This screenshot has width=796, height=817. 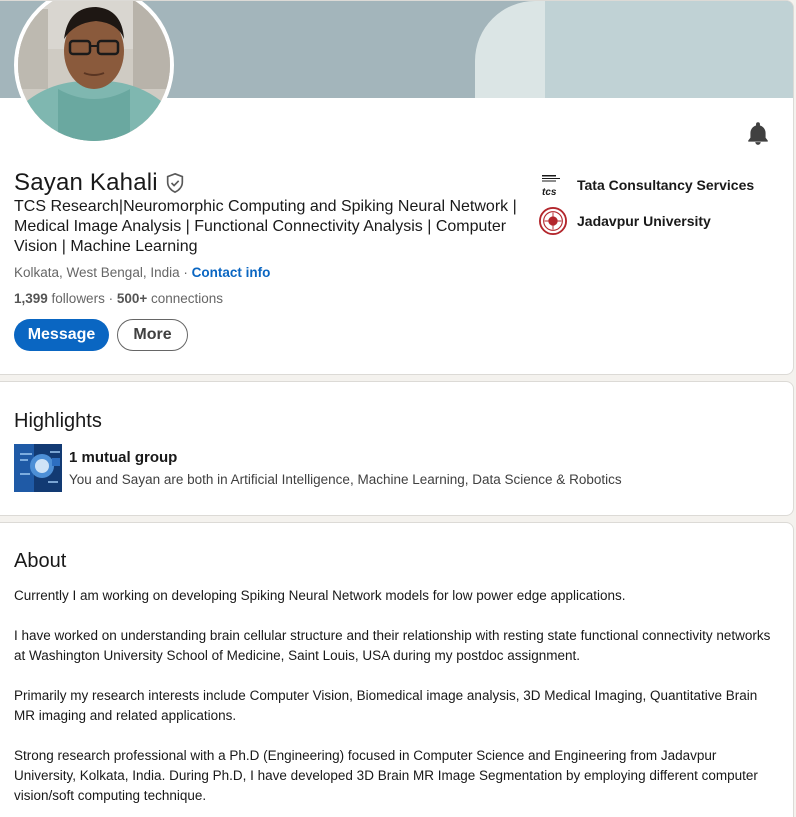 I want to click on highlights-title: Highlights, so click(x=58, y=421).